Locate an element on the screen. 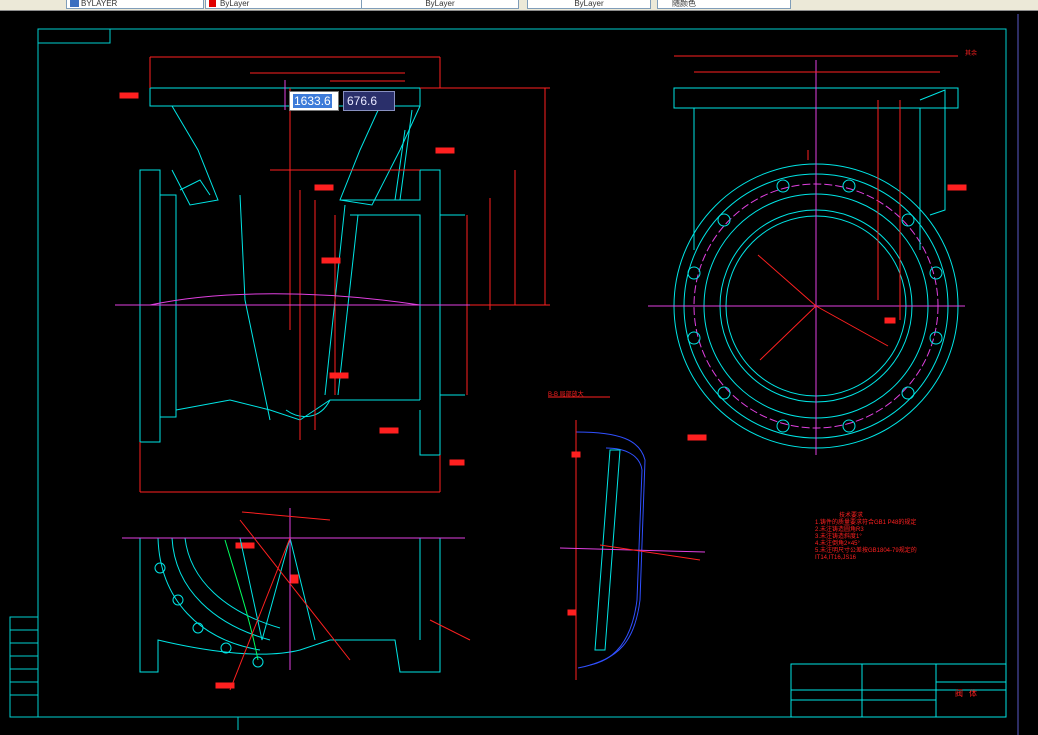  dynamic-input-x: 1633.6 is located at coordinates (314, 101).